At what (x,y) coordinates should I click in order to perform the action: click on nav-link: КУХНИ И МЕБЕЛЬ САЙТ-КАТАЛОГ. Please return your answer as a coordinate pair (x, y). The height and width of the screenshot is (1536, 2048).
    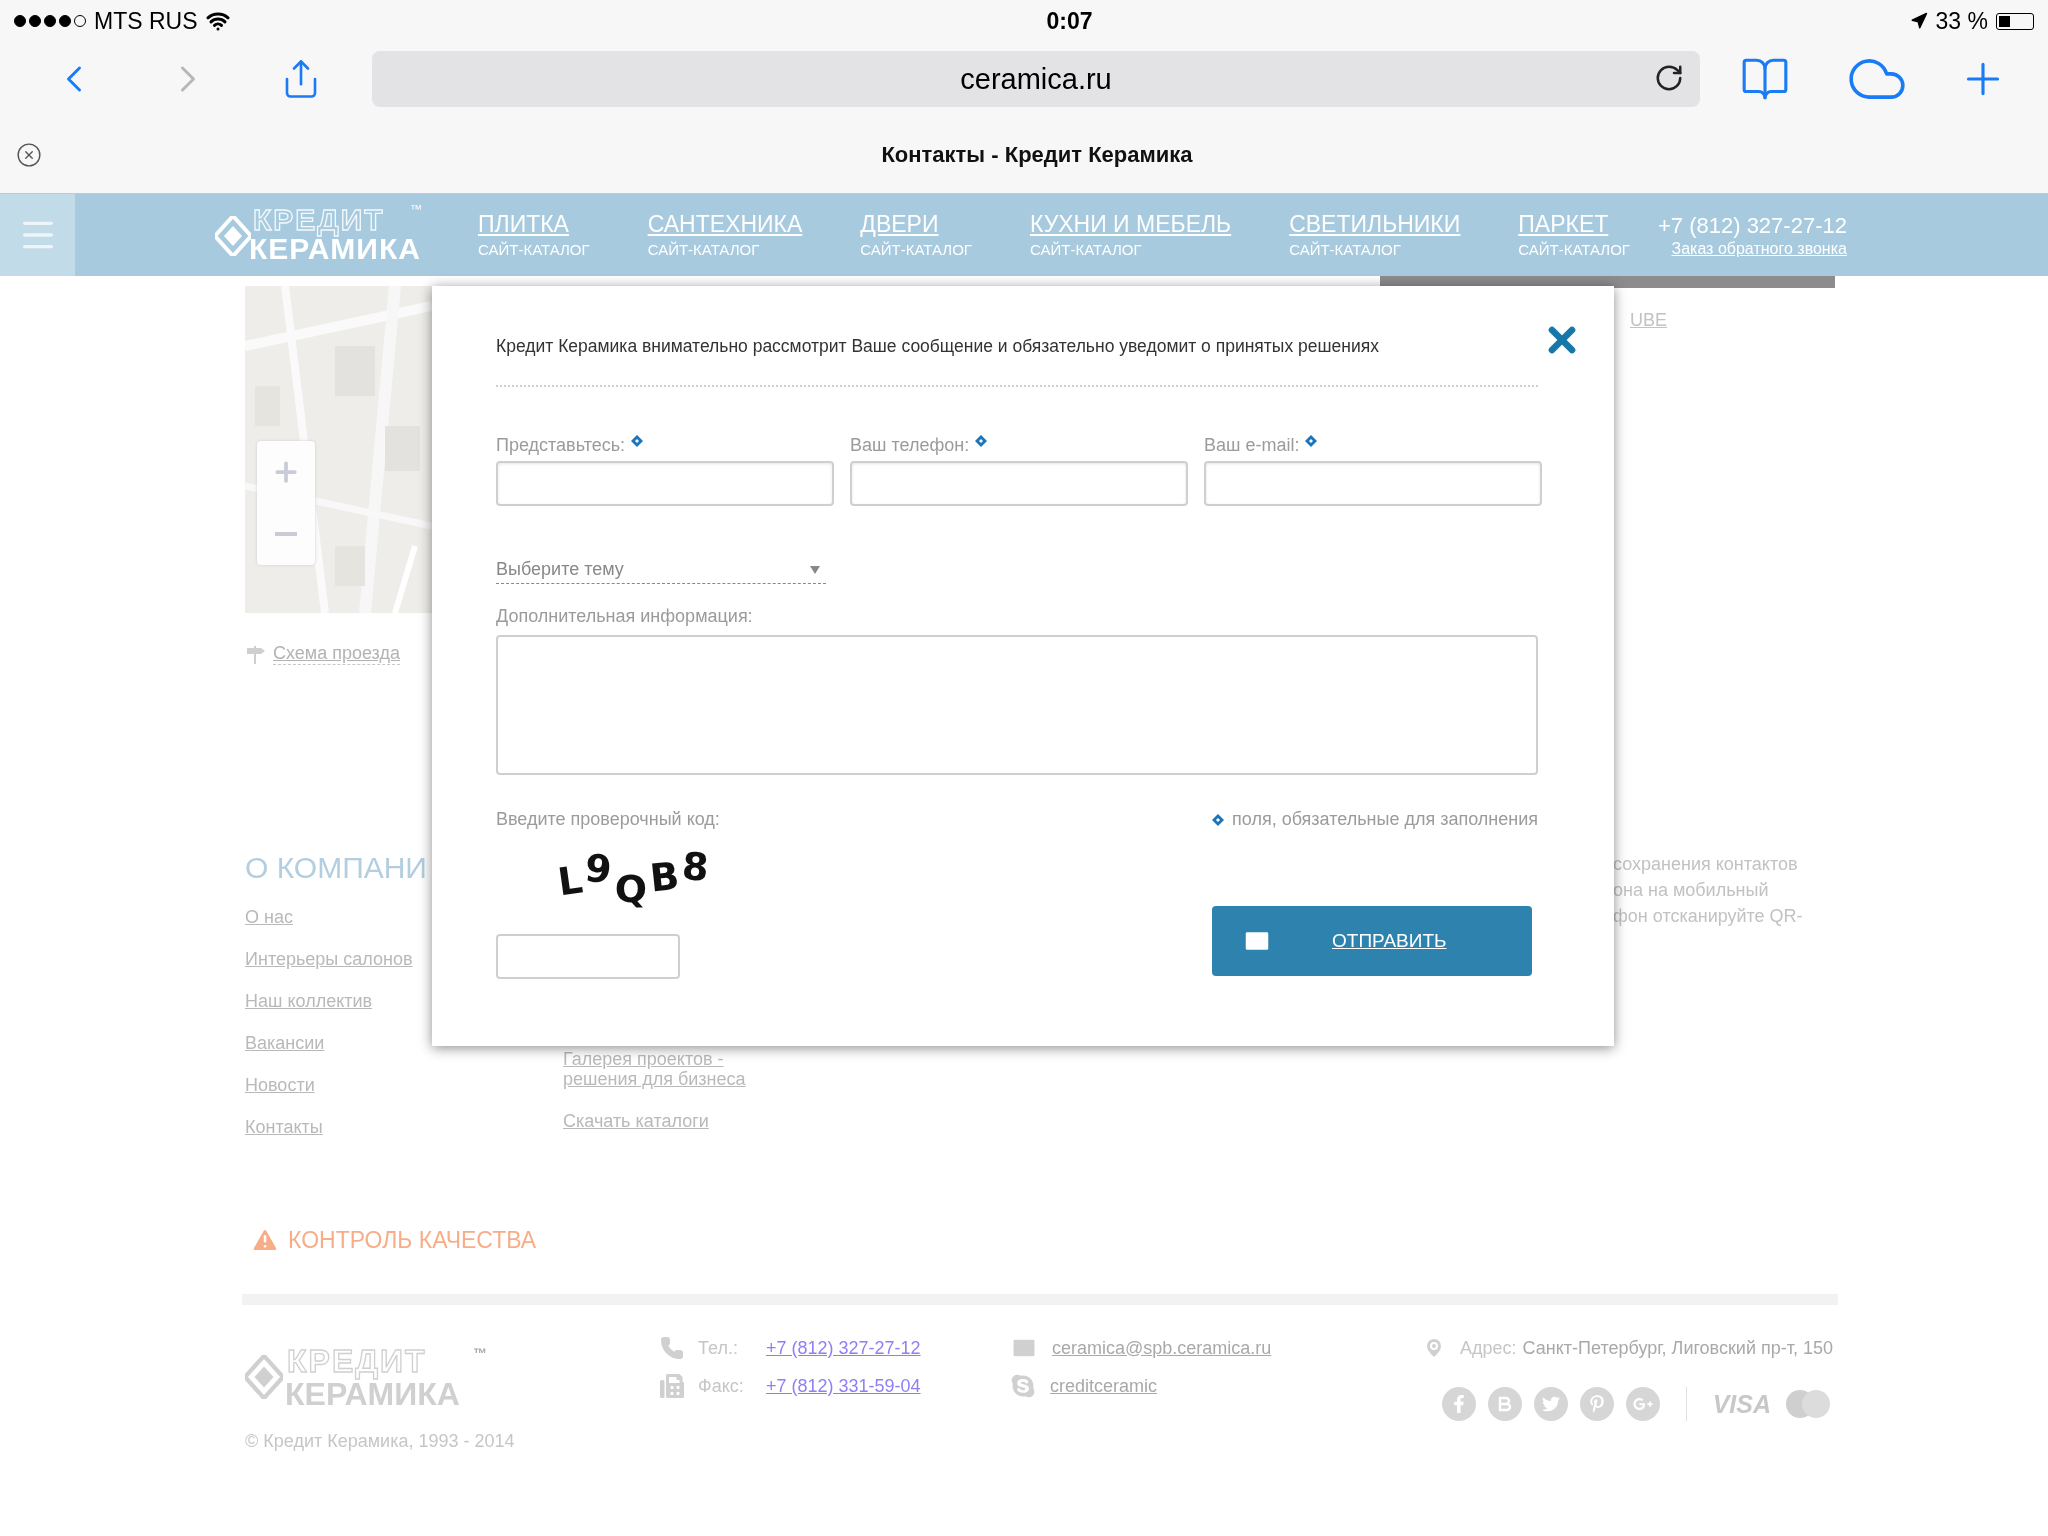
    Looking at the image, I should click on (1131, 235).